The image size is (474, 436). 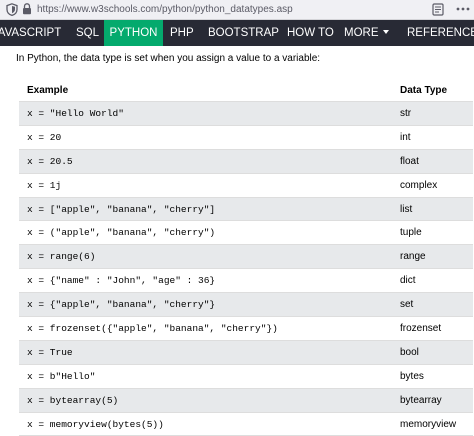 I want to click on table-row: x = "Hello World" str, so click(x=246, y=113).